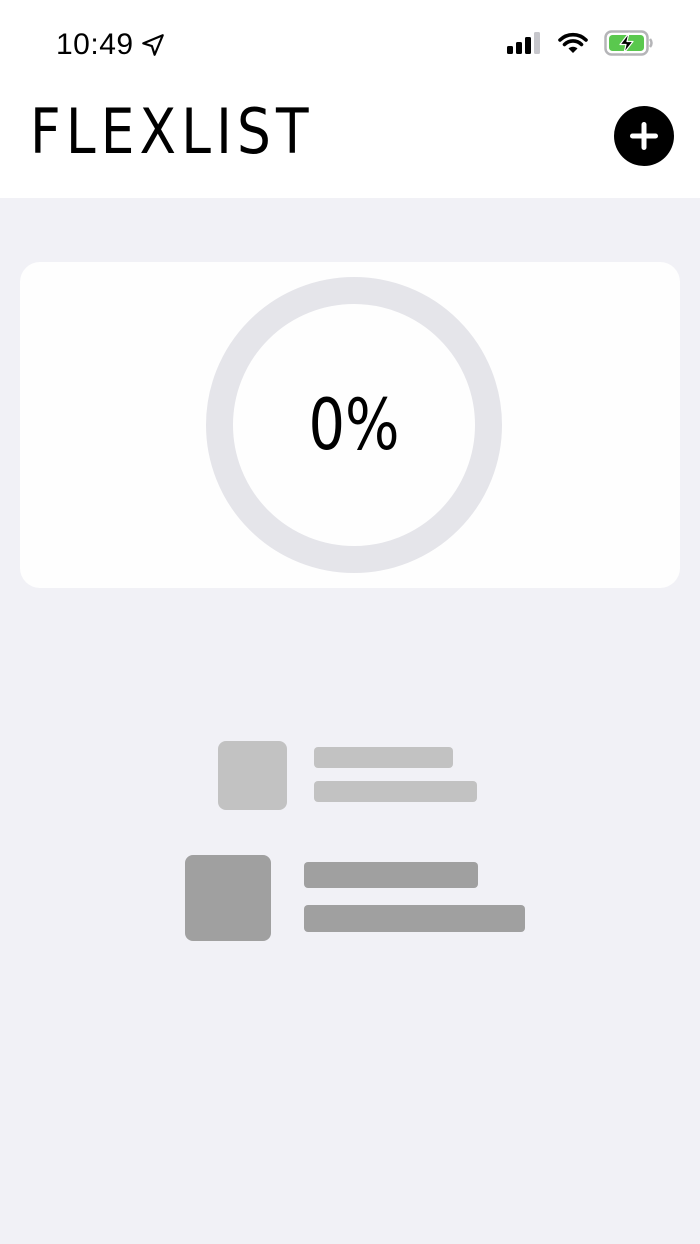 The height and width of the screenshot is (1244, 700). What do you see at coordinates (523, 43) in the screenshot?
I see `cellular-signal-icon` at bounding box center [523, 43].